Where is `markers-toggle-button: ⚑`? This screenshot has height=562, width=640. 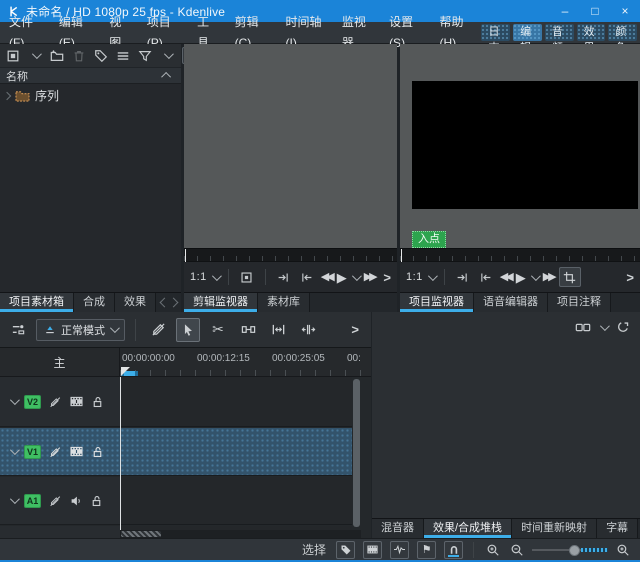 markers-toggle-button: ⚑ is located at coordinates (426, 549).